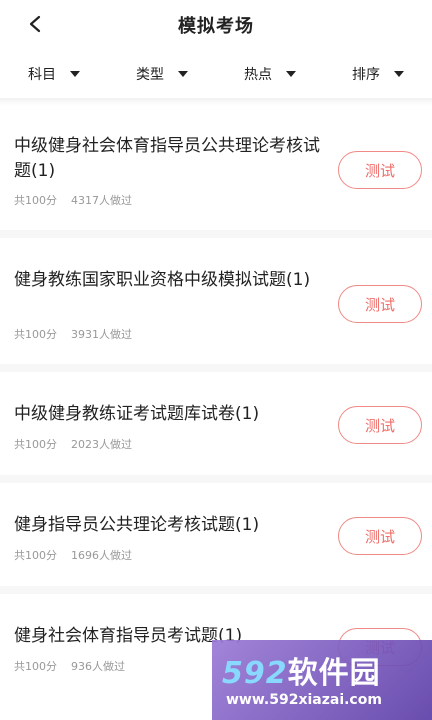 Image resolution: width=432 pixels, height=720 pixels. What do you see at coordinates (366, 75) in the screenshot?
I see `filter-label: 排序` at bounding box center [366, 75].